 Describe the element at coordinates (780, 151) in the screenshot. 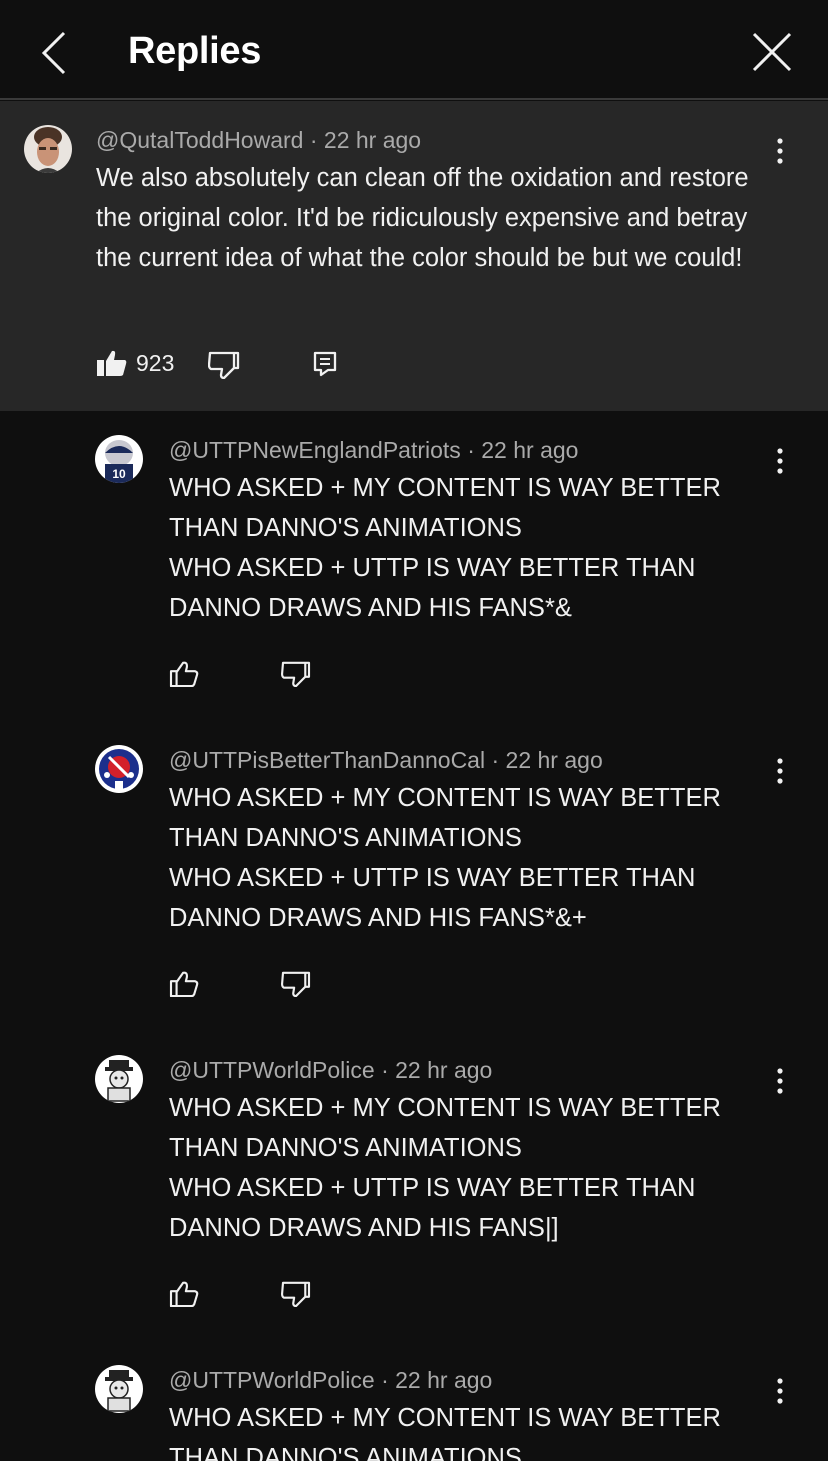

I see `more-vert-icon` at that location.